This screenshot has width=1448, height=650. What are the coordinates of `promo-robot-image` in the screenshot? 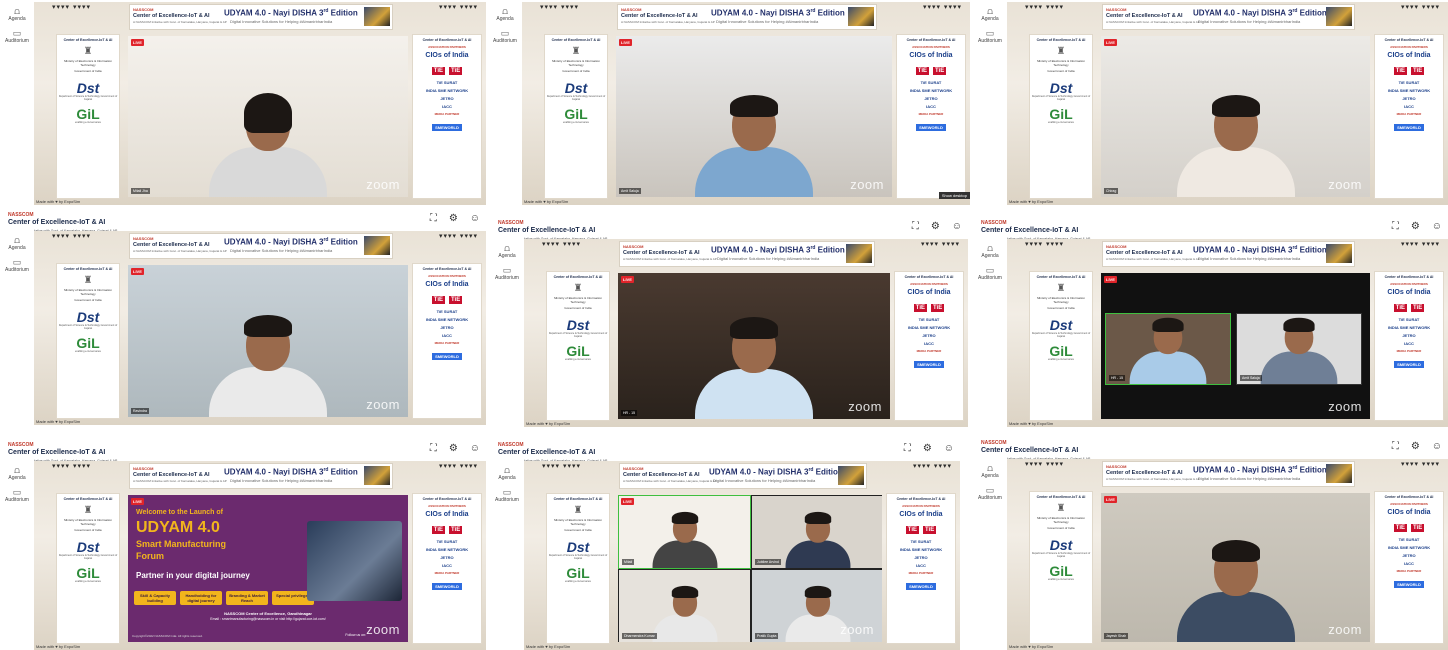 It's located at (354, 561).